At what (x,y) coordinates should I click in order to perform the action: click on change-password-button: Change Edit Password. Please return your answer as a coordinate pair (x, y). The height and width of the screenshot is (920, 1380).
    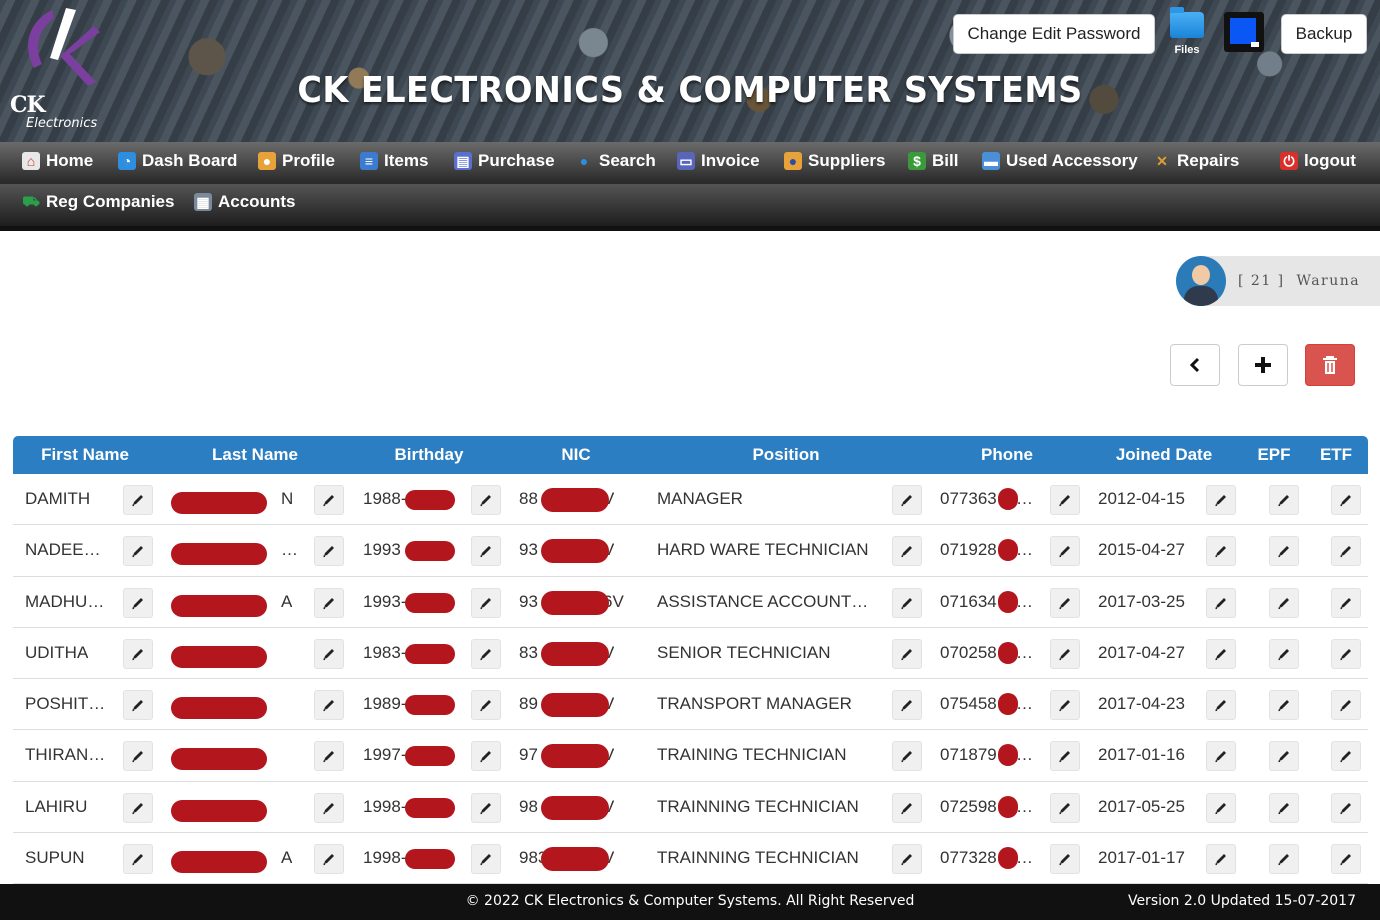
    Looking at the image, I should click on (1054, 34).